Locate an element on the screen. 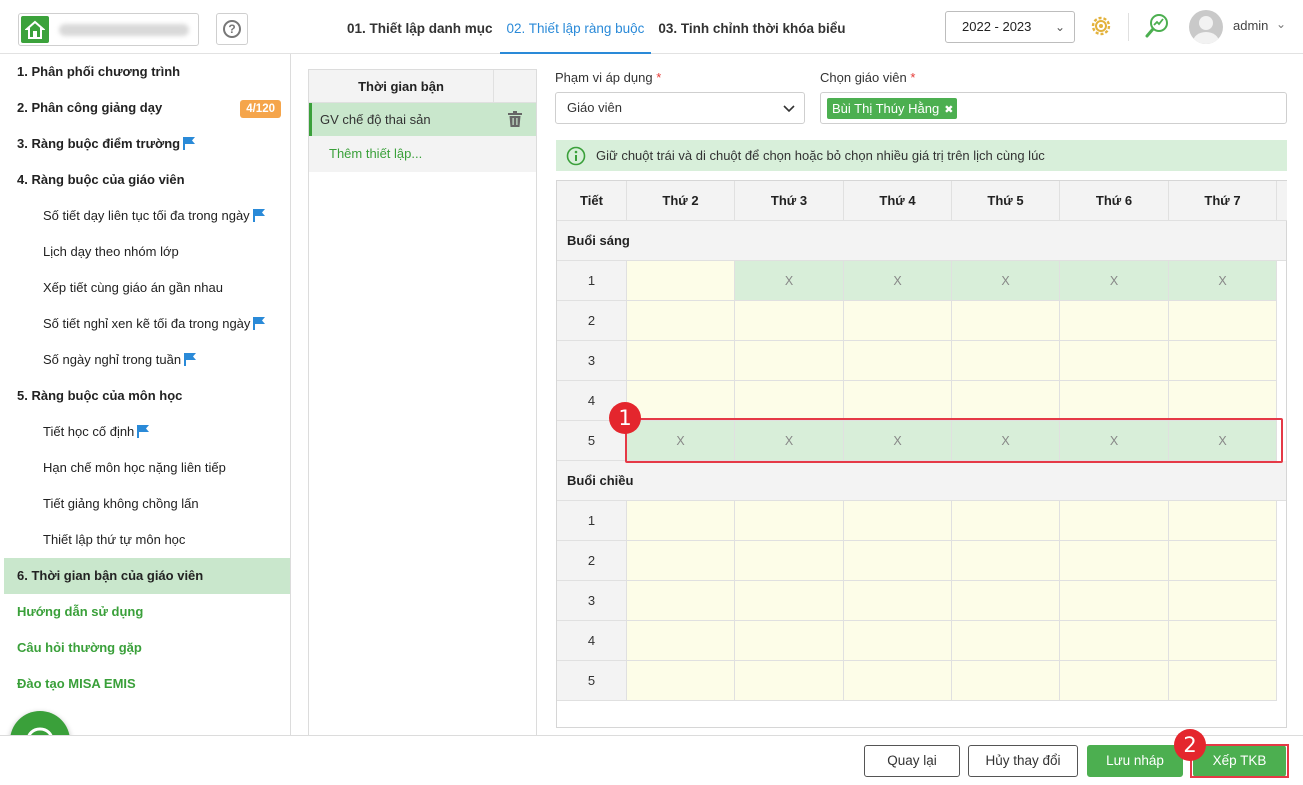 The image size is (1303, 785). school-selector is located at coordinates (108, 29).